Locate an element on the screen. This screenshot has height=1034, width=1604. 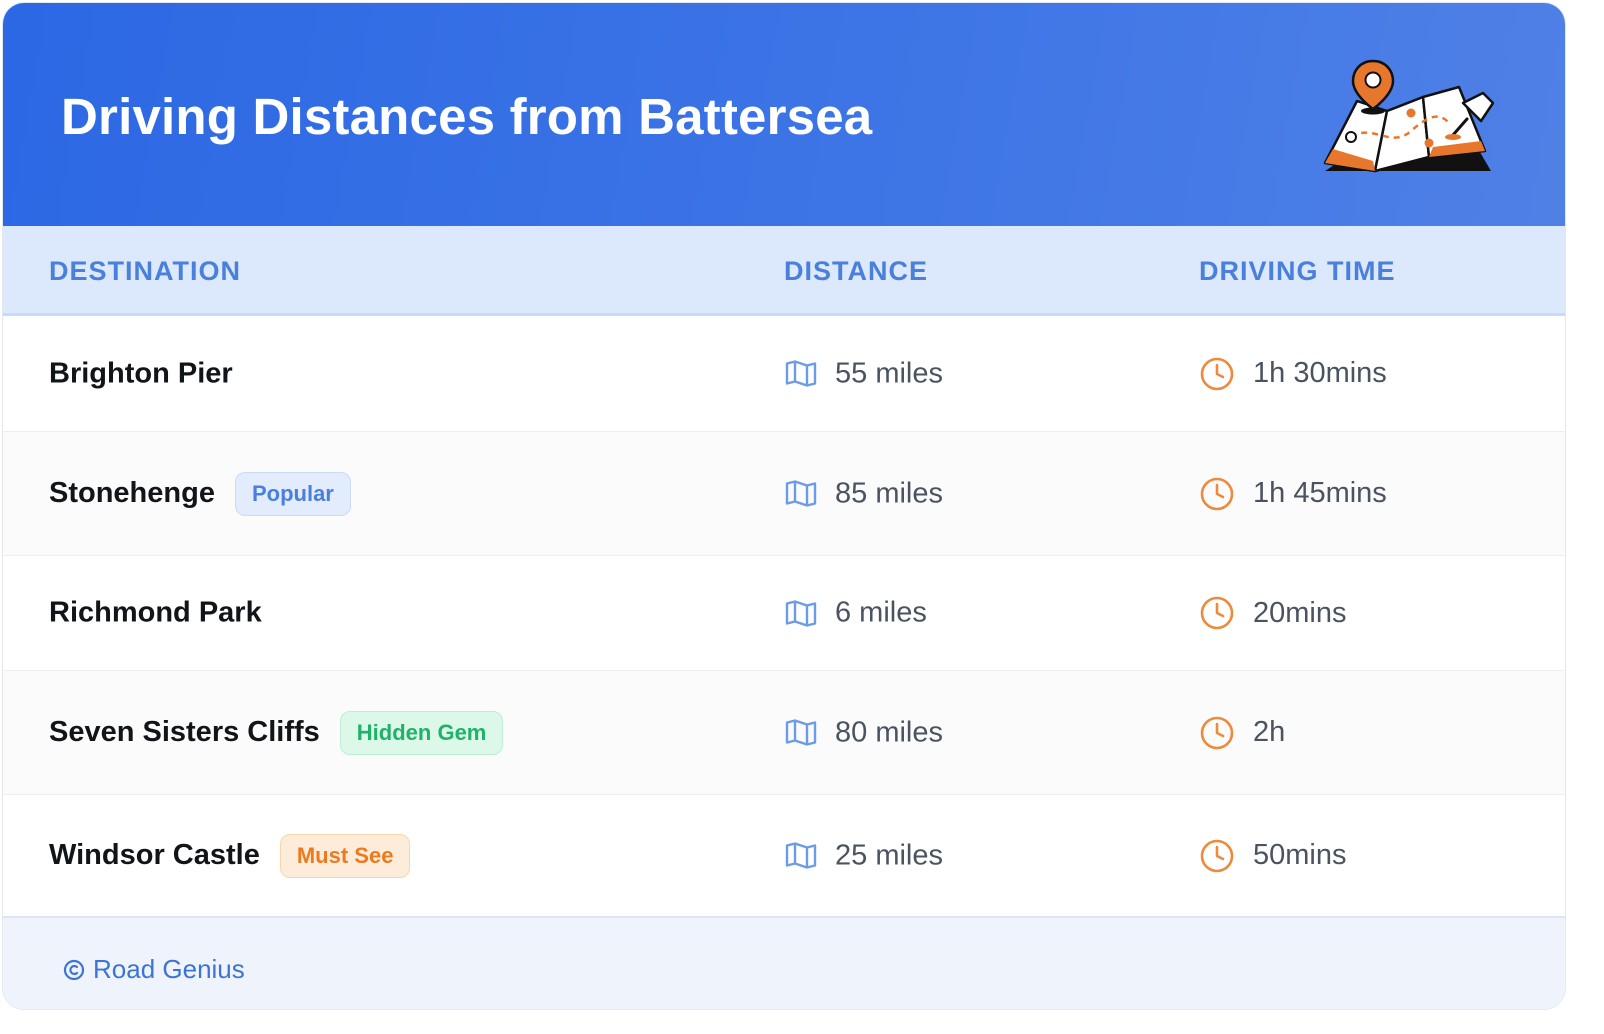
time-value: 50mins is located at coordinates (1300, 855).